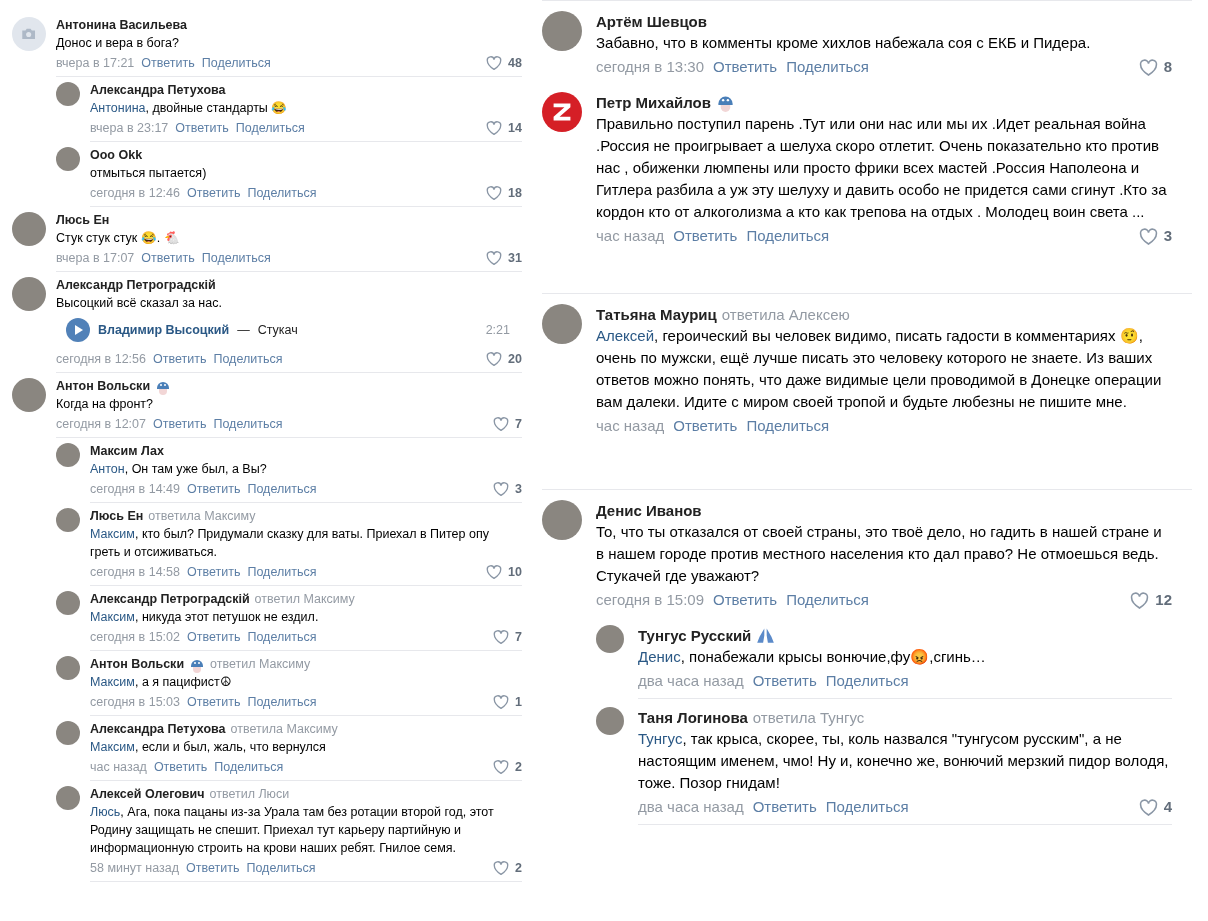  Describe the element at coordinates (691, 681) in the screenshot. I see `comment-time: два часа назад` at that location.